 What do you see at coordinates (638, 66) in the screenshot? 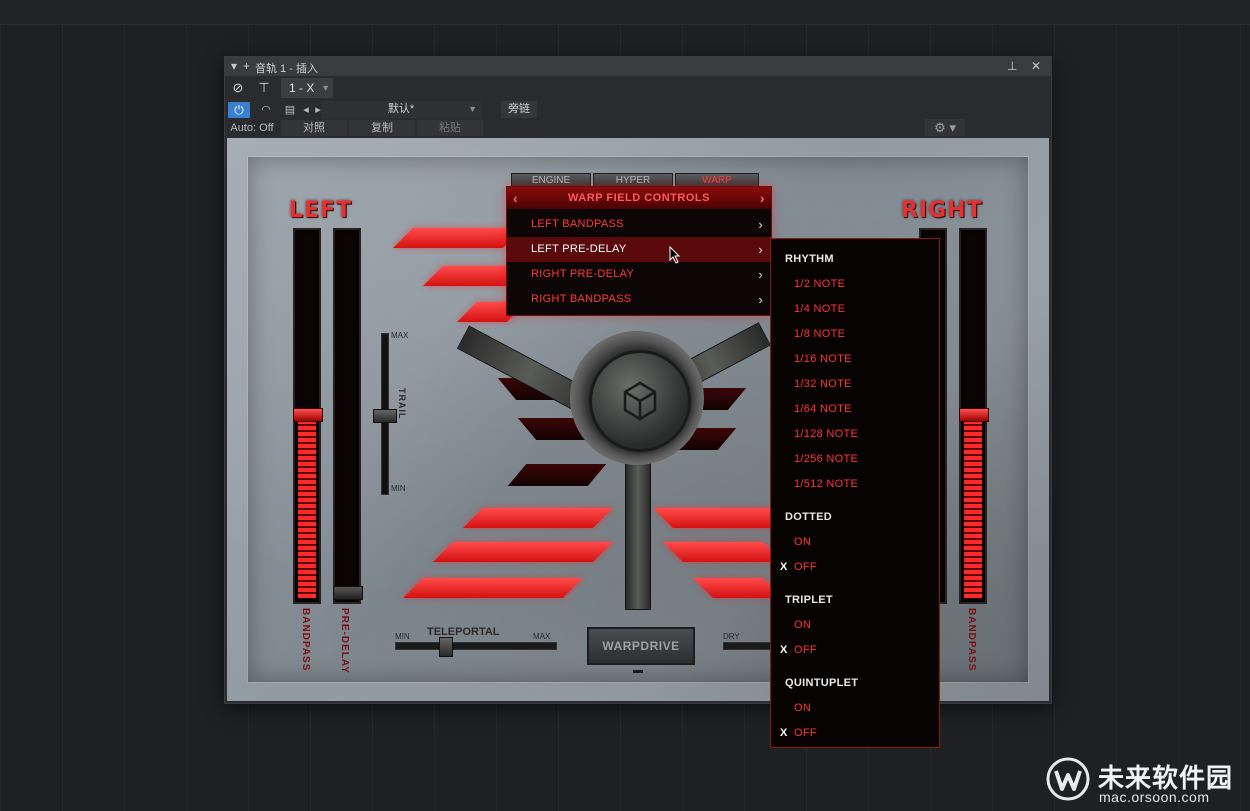
I see `window-titlebar: ▾ + 音轨 1 - 插入 ⊥ ✕` at bounding box center [638, 66].